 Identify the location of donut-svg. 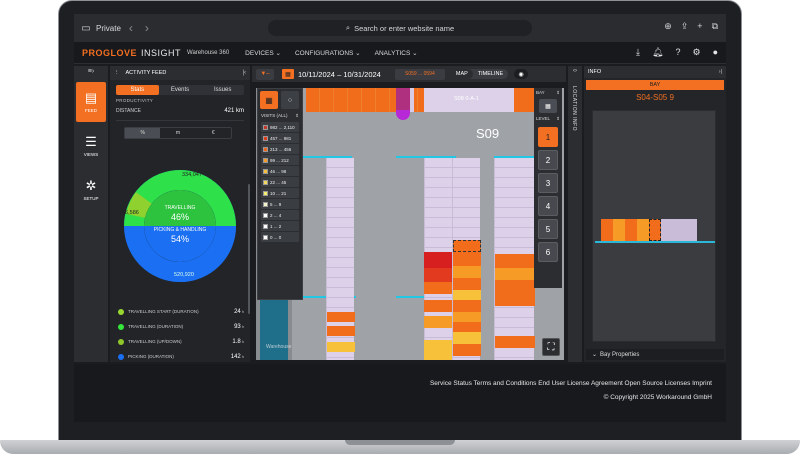
(180, 226).